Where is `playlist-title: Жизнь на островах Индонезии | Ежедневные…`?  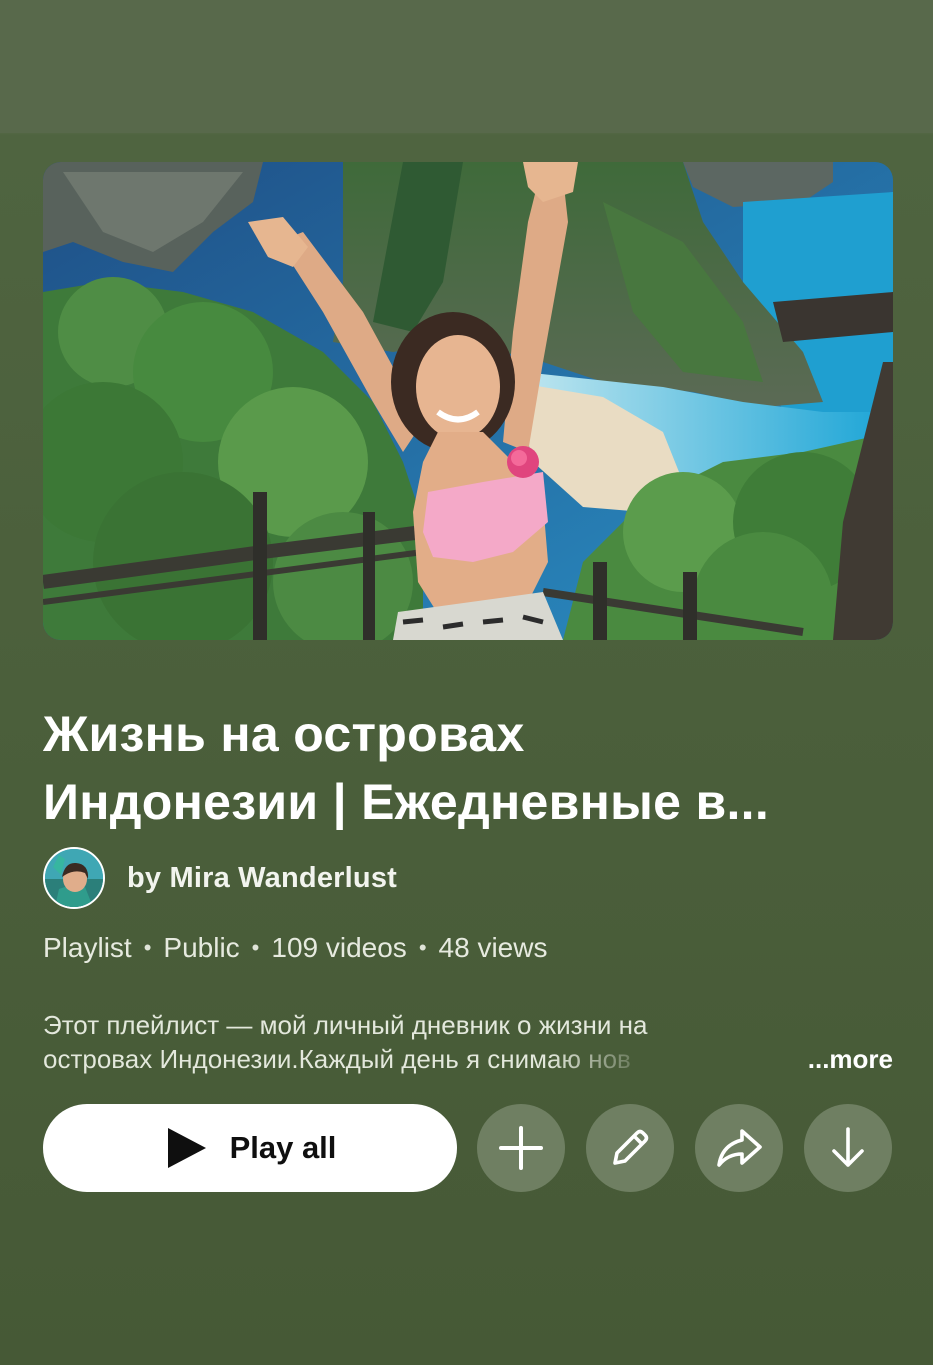
playlist-title: Жизнь на островах Индонезии | Ежедневные… is located at coordinates (468, 768).